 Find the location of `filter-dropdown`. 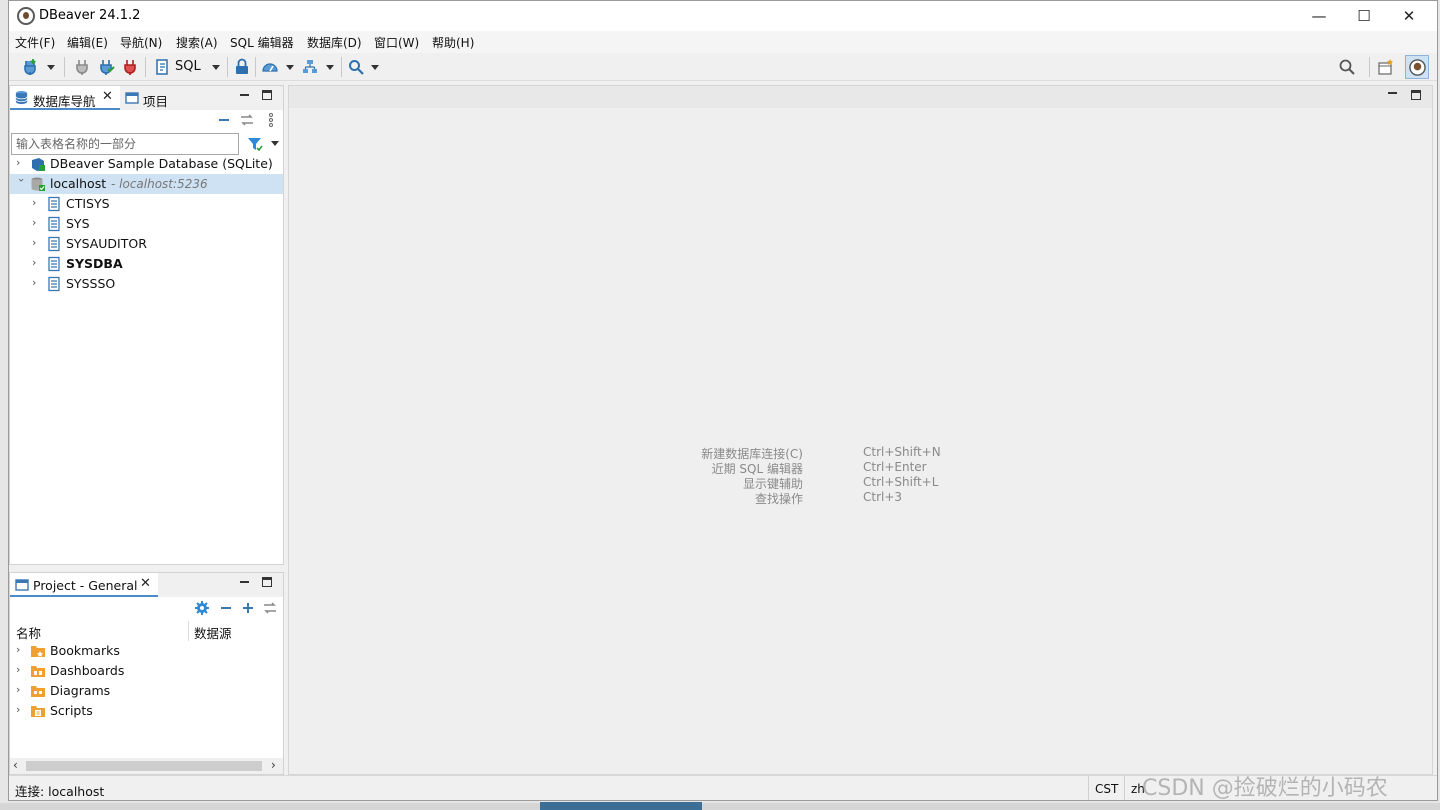

filter-dropdown is located at coordinates (275, 143).